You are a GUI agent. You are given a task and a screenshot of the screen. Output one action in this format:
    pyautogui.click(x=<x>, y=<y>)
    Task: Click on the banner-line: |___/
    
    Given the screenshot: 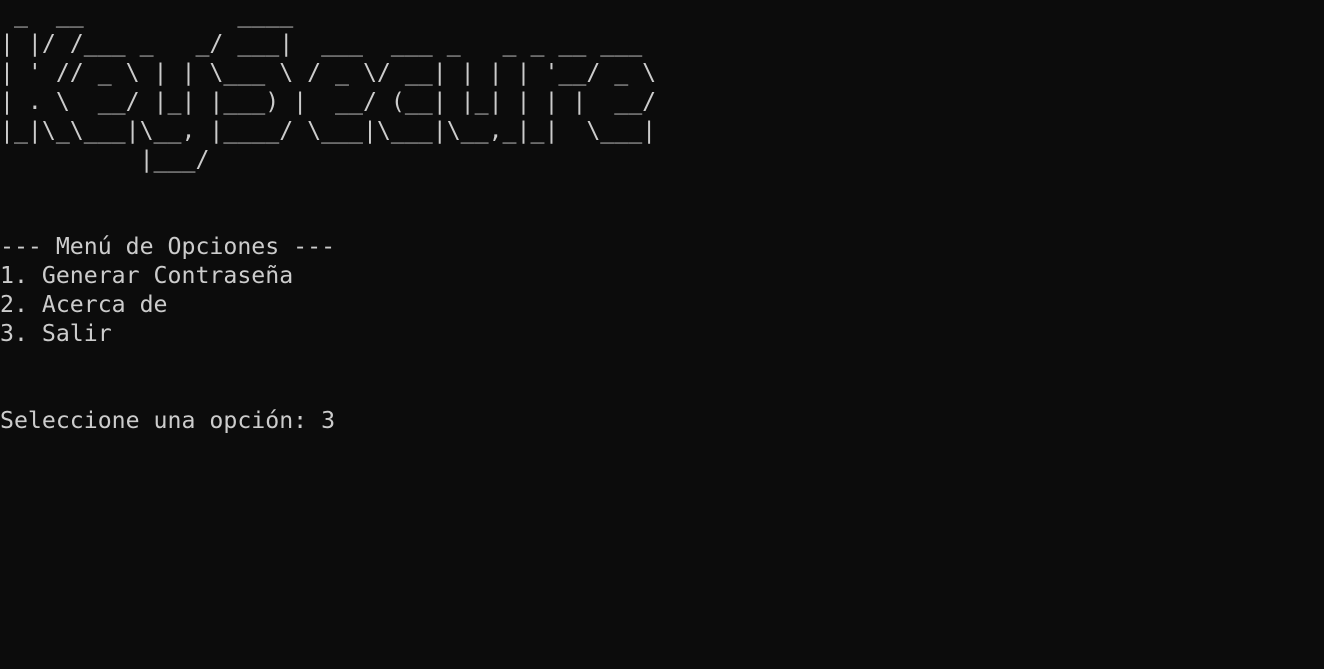 What is the action you would take?
    pyautogui.click(x=105, y=159)
    